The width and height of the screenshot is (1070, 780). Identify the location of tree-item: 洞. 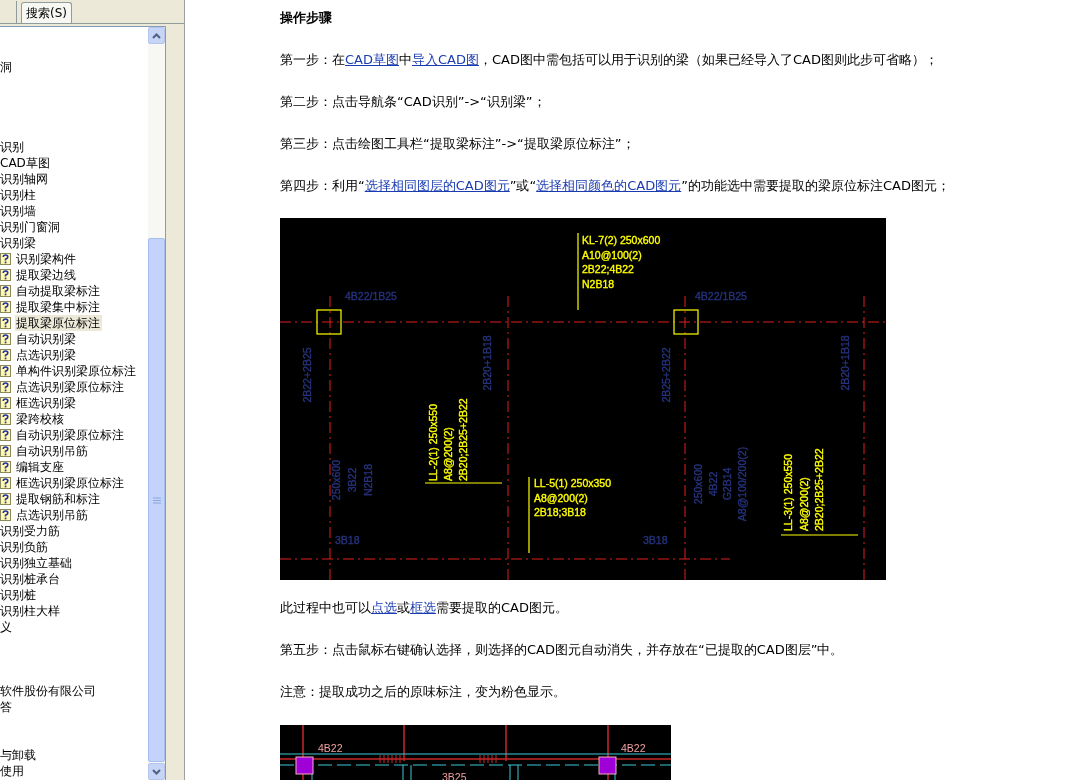
(7, 67).